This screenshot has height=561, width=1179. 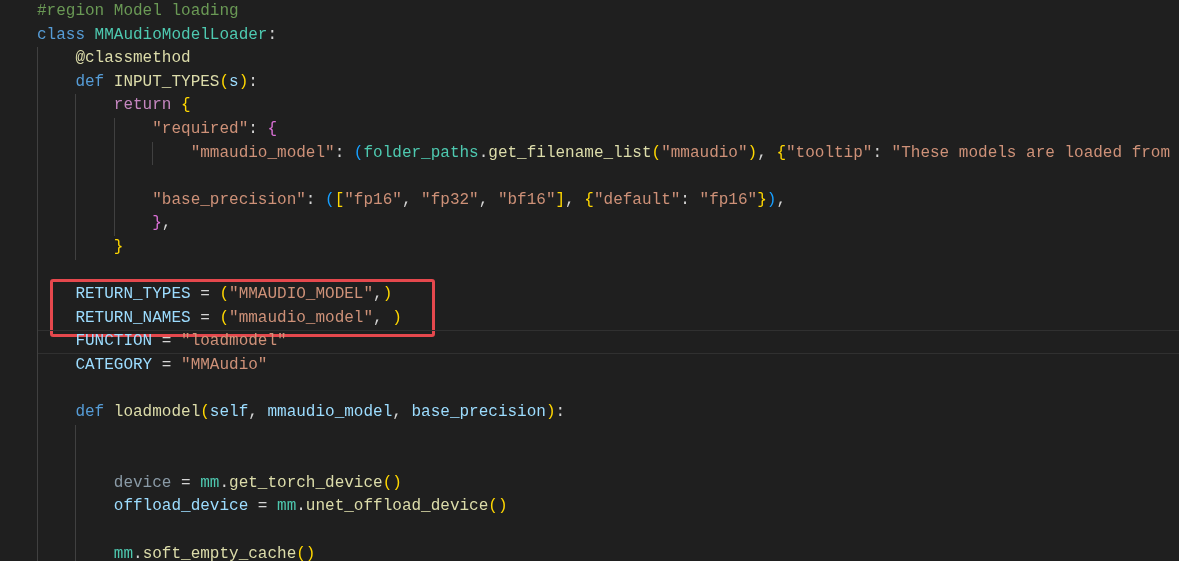 What do you see at coordinates (310, 507) in the screenshot?
I see `code-line: offload_device = mm.unet_offload_device()` at bounding box center [310, 507].